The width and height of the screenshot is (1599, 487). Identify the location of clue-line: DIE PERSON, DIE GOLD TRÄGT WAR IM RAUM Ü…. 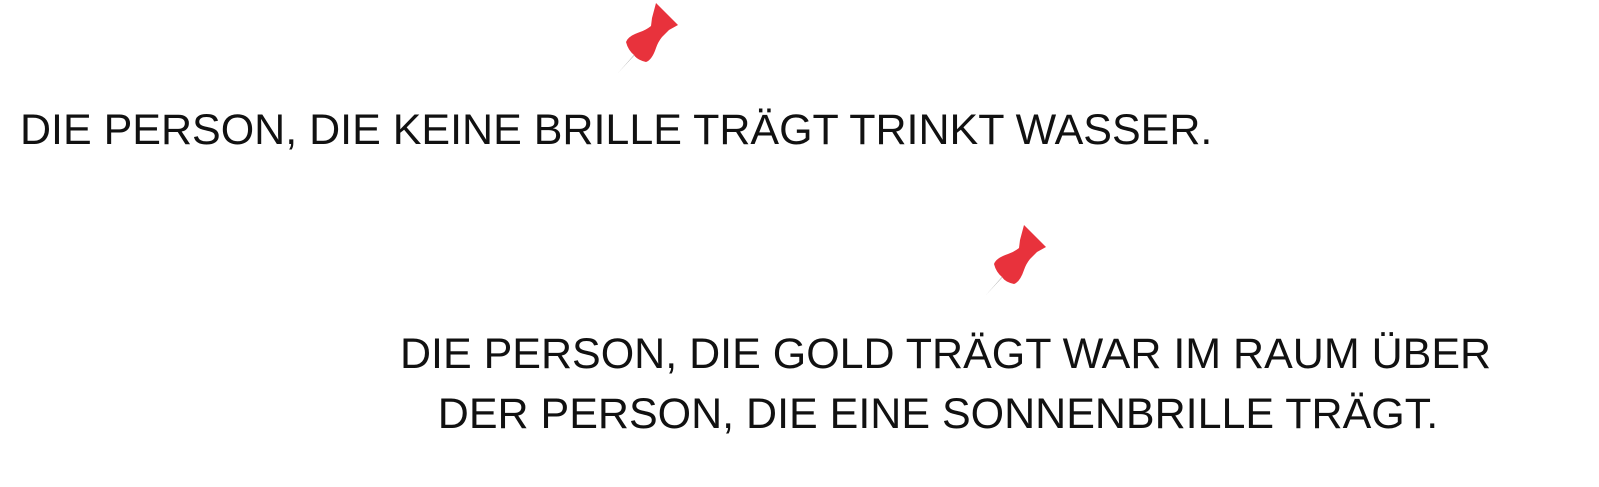
(946, 354).